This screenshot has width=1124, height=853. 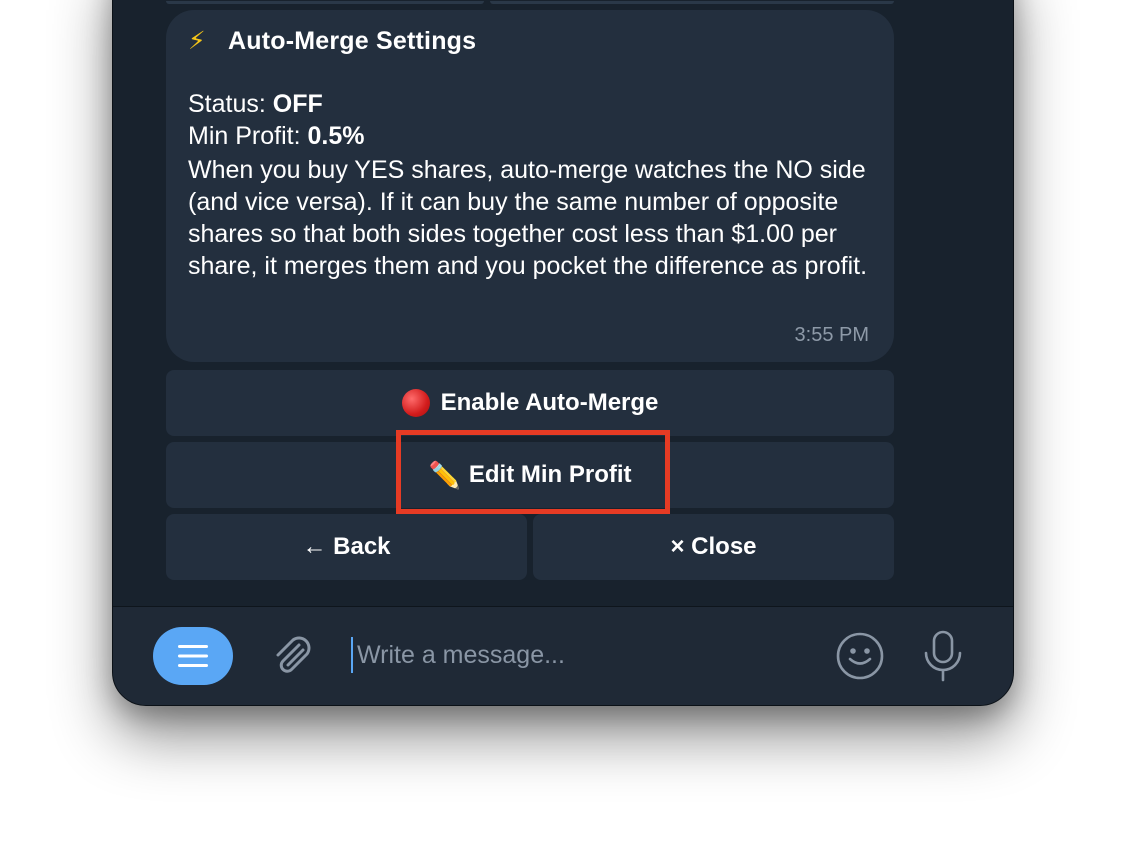 I want to click on status-value: OFF, so click(x=297, y=104).